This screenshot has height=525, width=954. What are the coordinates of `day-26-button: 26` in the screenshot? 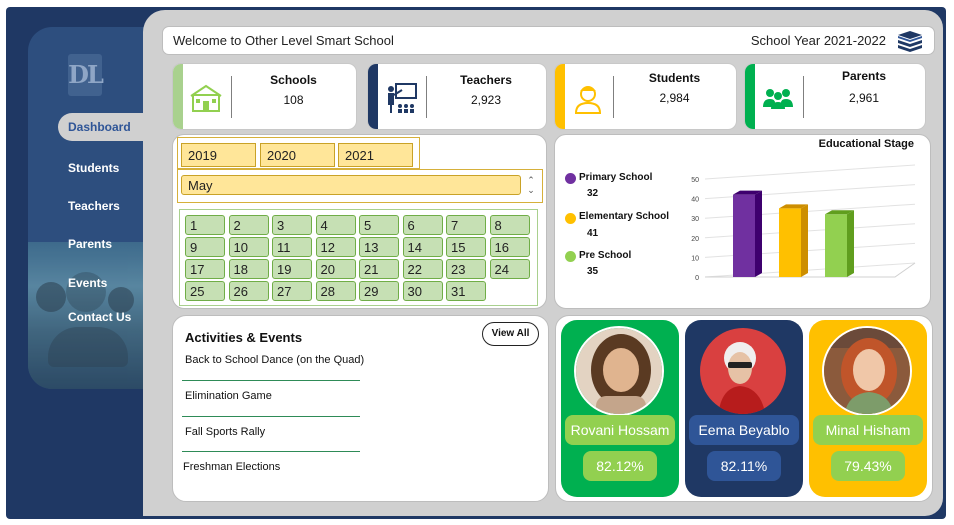 It's located at (248, 291).